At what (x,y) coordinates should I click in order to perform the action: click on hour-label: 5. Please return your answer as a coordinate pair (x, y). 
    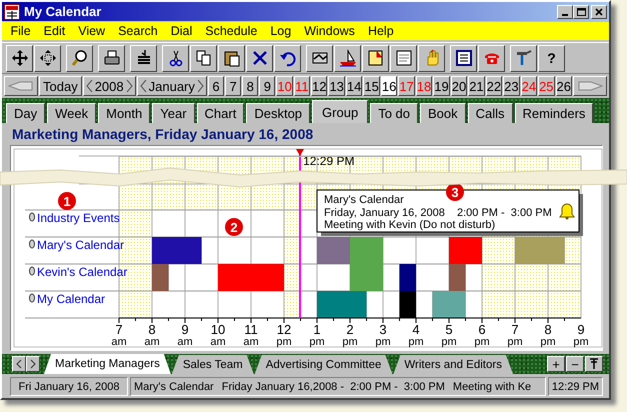
    Looking at the image, I should click on (449, 329).